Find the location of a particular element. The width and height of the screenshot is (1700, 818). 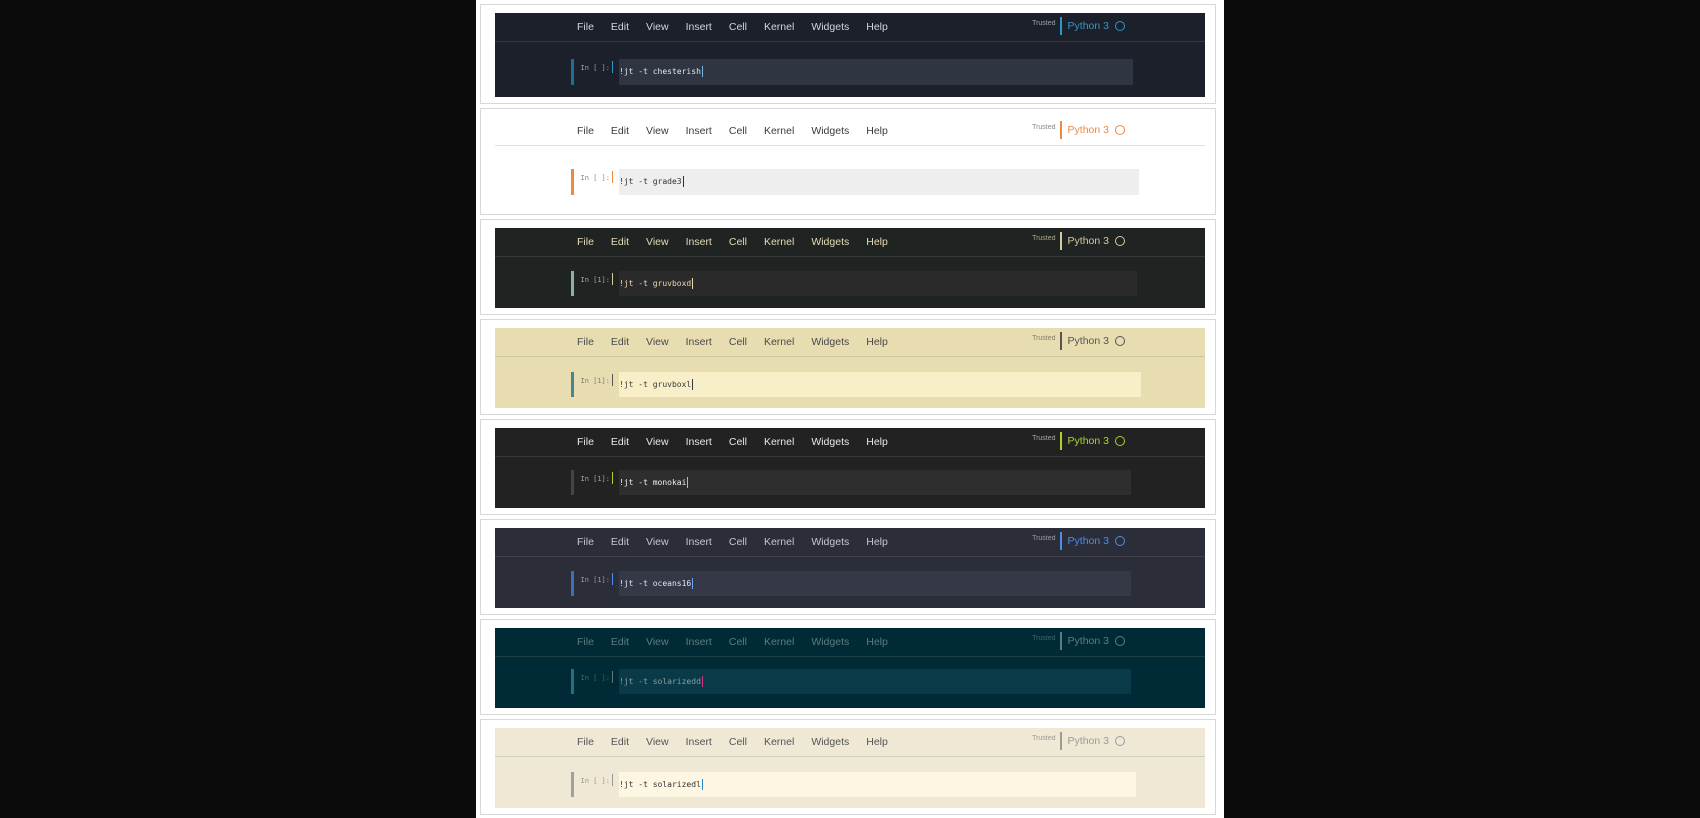

code-cell: In [ ]: !jt -t chesterish is located at coordinates (852, 72).